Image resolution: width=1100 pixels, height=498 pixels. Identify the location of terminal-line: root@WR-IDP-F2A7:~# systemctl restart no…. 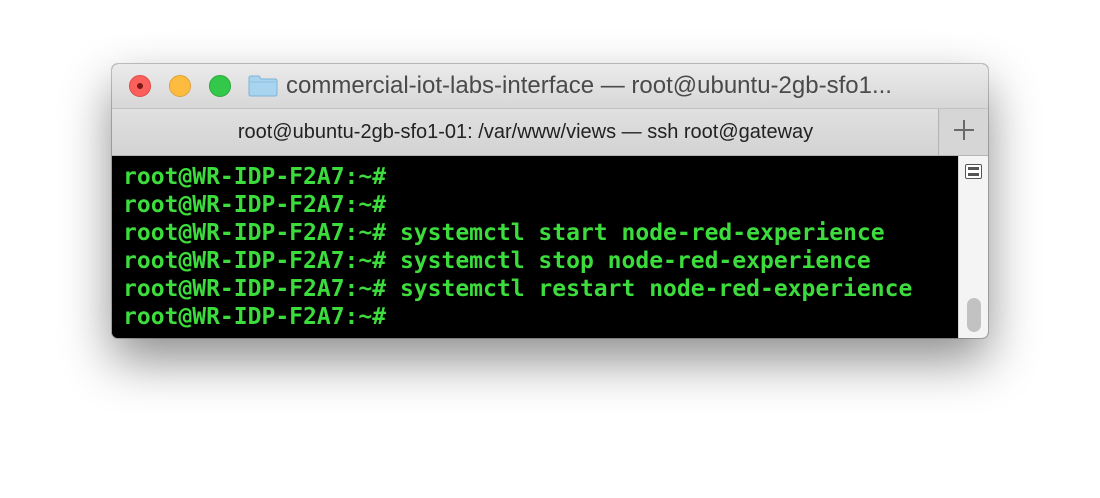
(518, 289).